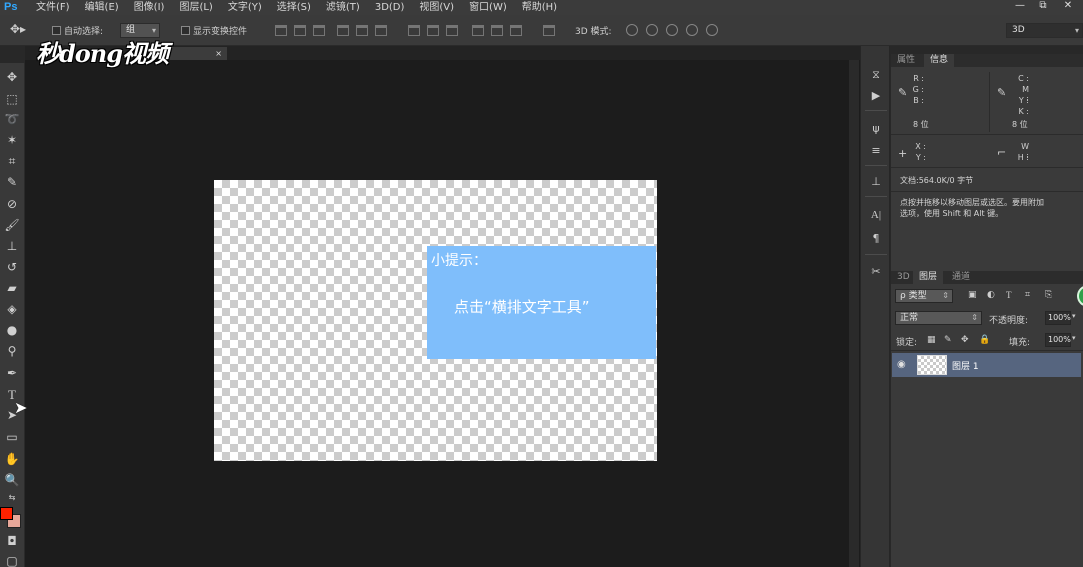 The width and height of the screenshot is (1083, 567). Describe the element at coordinates (151, 7) in the screenshot. I see `menu-image: 图像(I)` at that location.